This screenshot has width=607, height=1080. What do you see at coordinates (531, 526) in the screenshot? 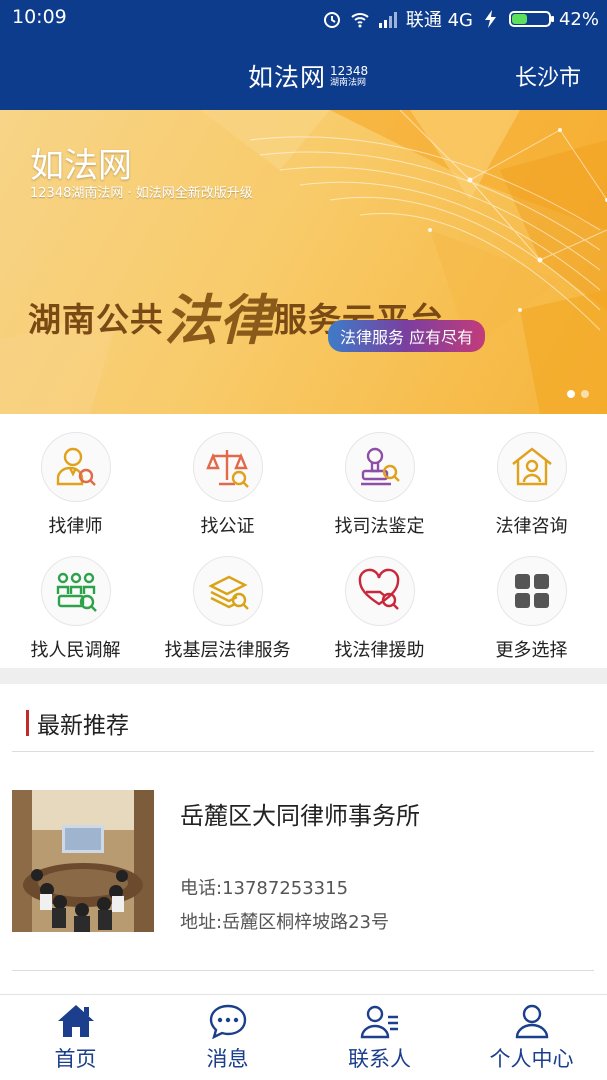
I see `service-label: 法律咨询` at bounding box center [531, 526].